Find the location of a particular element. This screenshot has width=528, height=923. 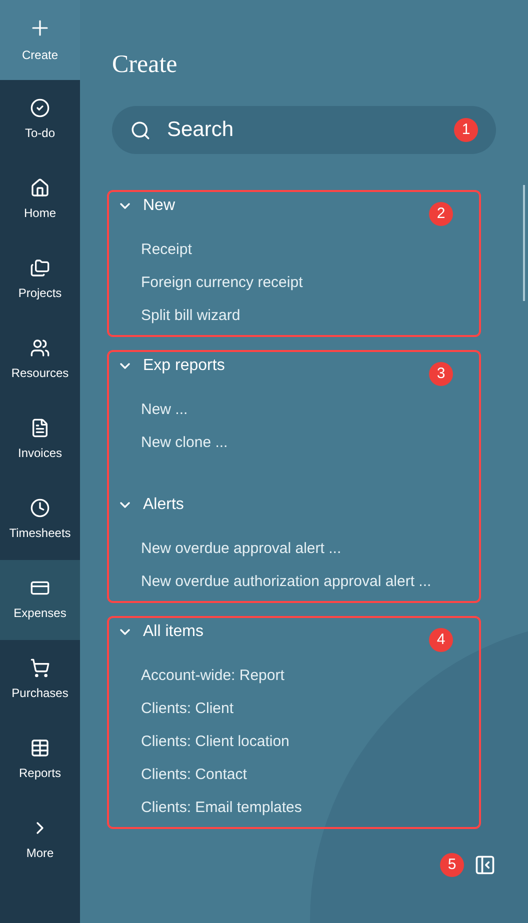

sidebar-item: Timesheets is located at coordinates (40, 520).